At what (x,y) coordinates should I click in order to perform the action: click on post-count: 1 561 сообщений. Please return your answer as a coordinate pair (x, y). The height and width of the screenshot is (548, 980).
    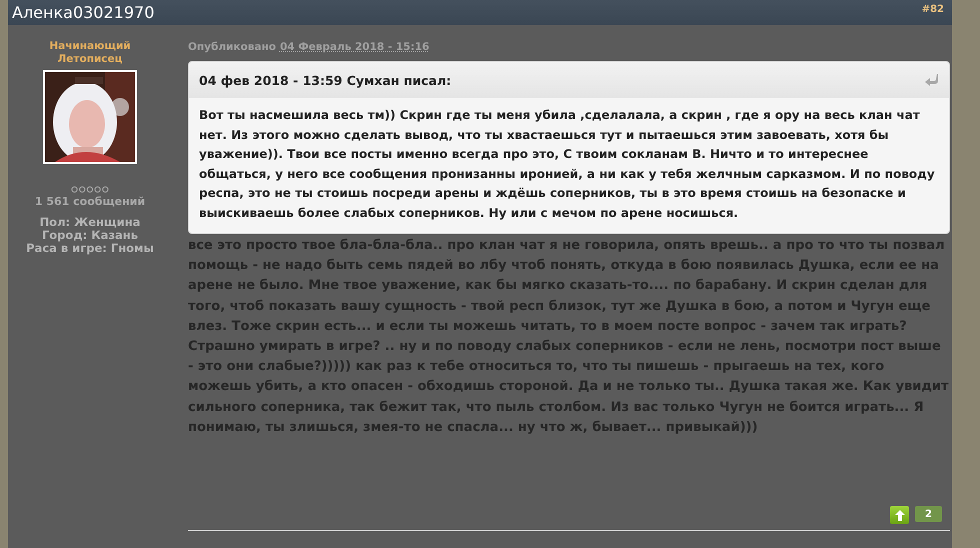
    Looking at the image, I should click on (90, 201).